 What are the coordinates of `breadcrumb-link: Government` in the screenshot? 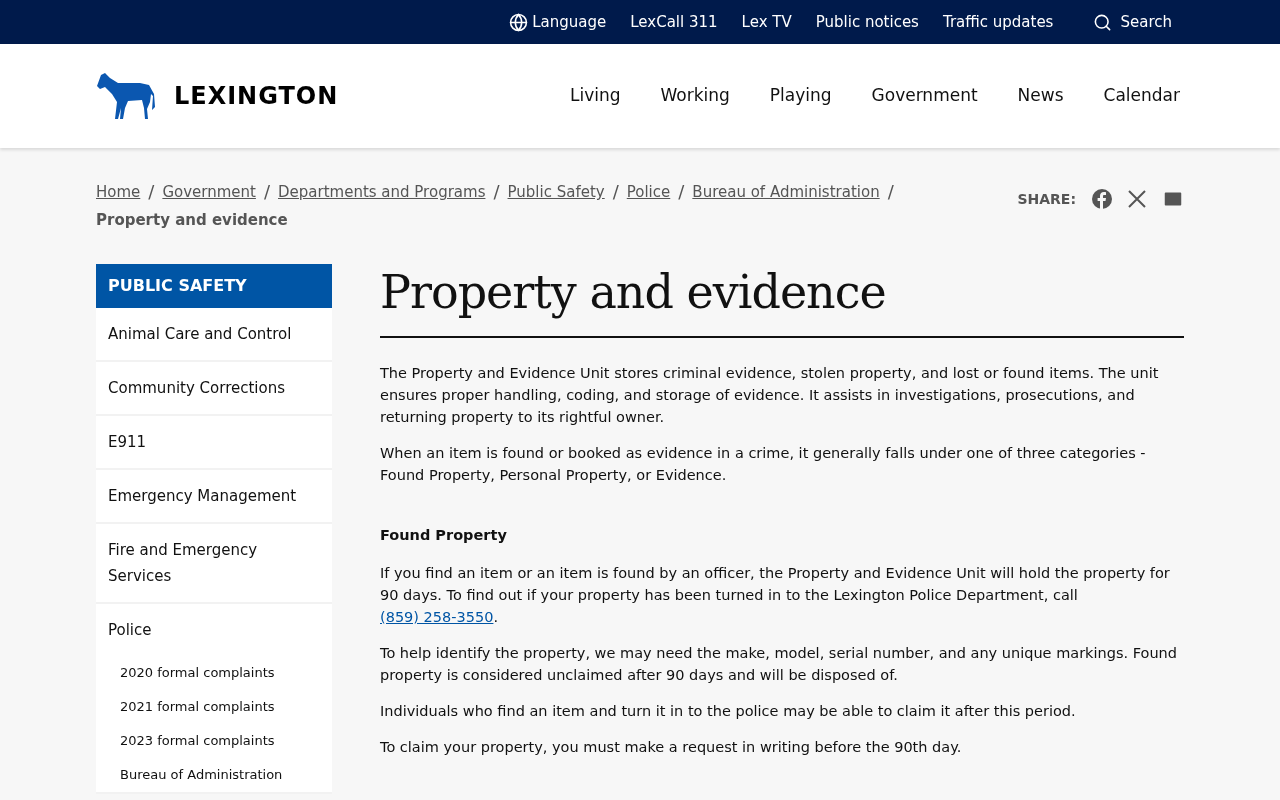 It's located at (209, 192).